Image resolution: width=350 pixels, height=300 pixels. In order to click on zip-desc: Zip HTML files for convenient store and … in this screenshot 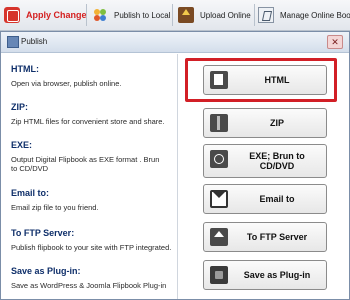, I will do `click(88, 121)`.